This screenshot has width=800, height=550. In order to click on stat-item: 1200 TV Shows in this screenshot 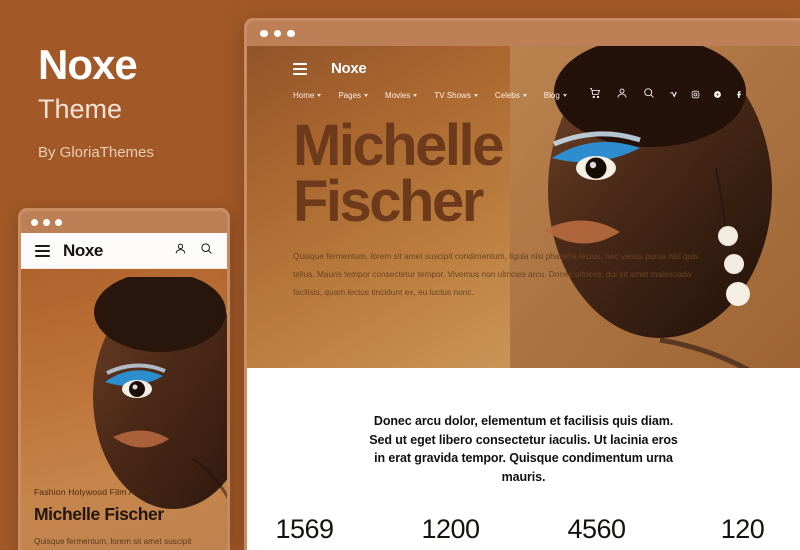, I will do `click(451, 533)`.